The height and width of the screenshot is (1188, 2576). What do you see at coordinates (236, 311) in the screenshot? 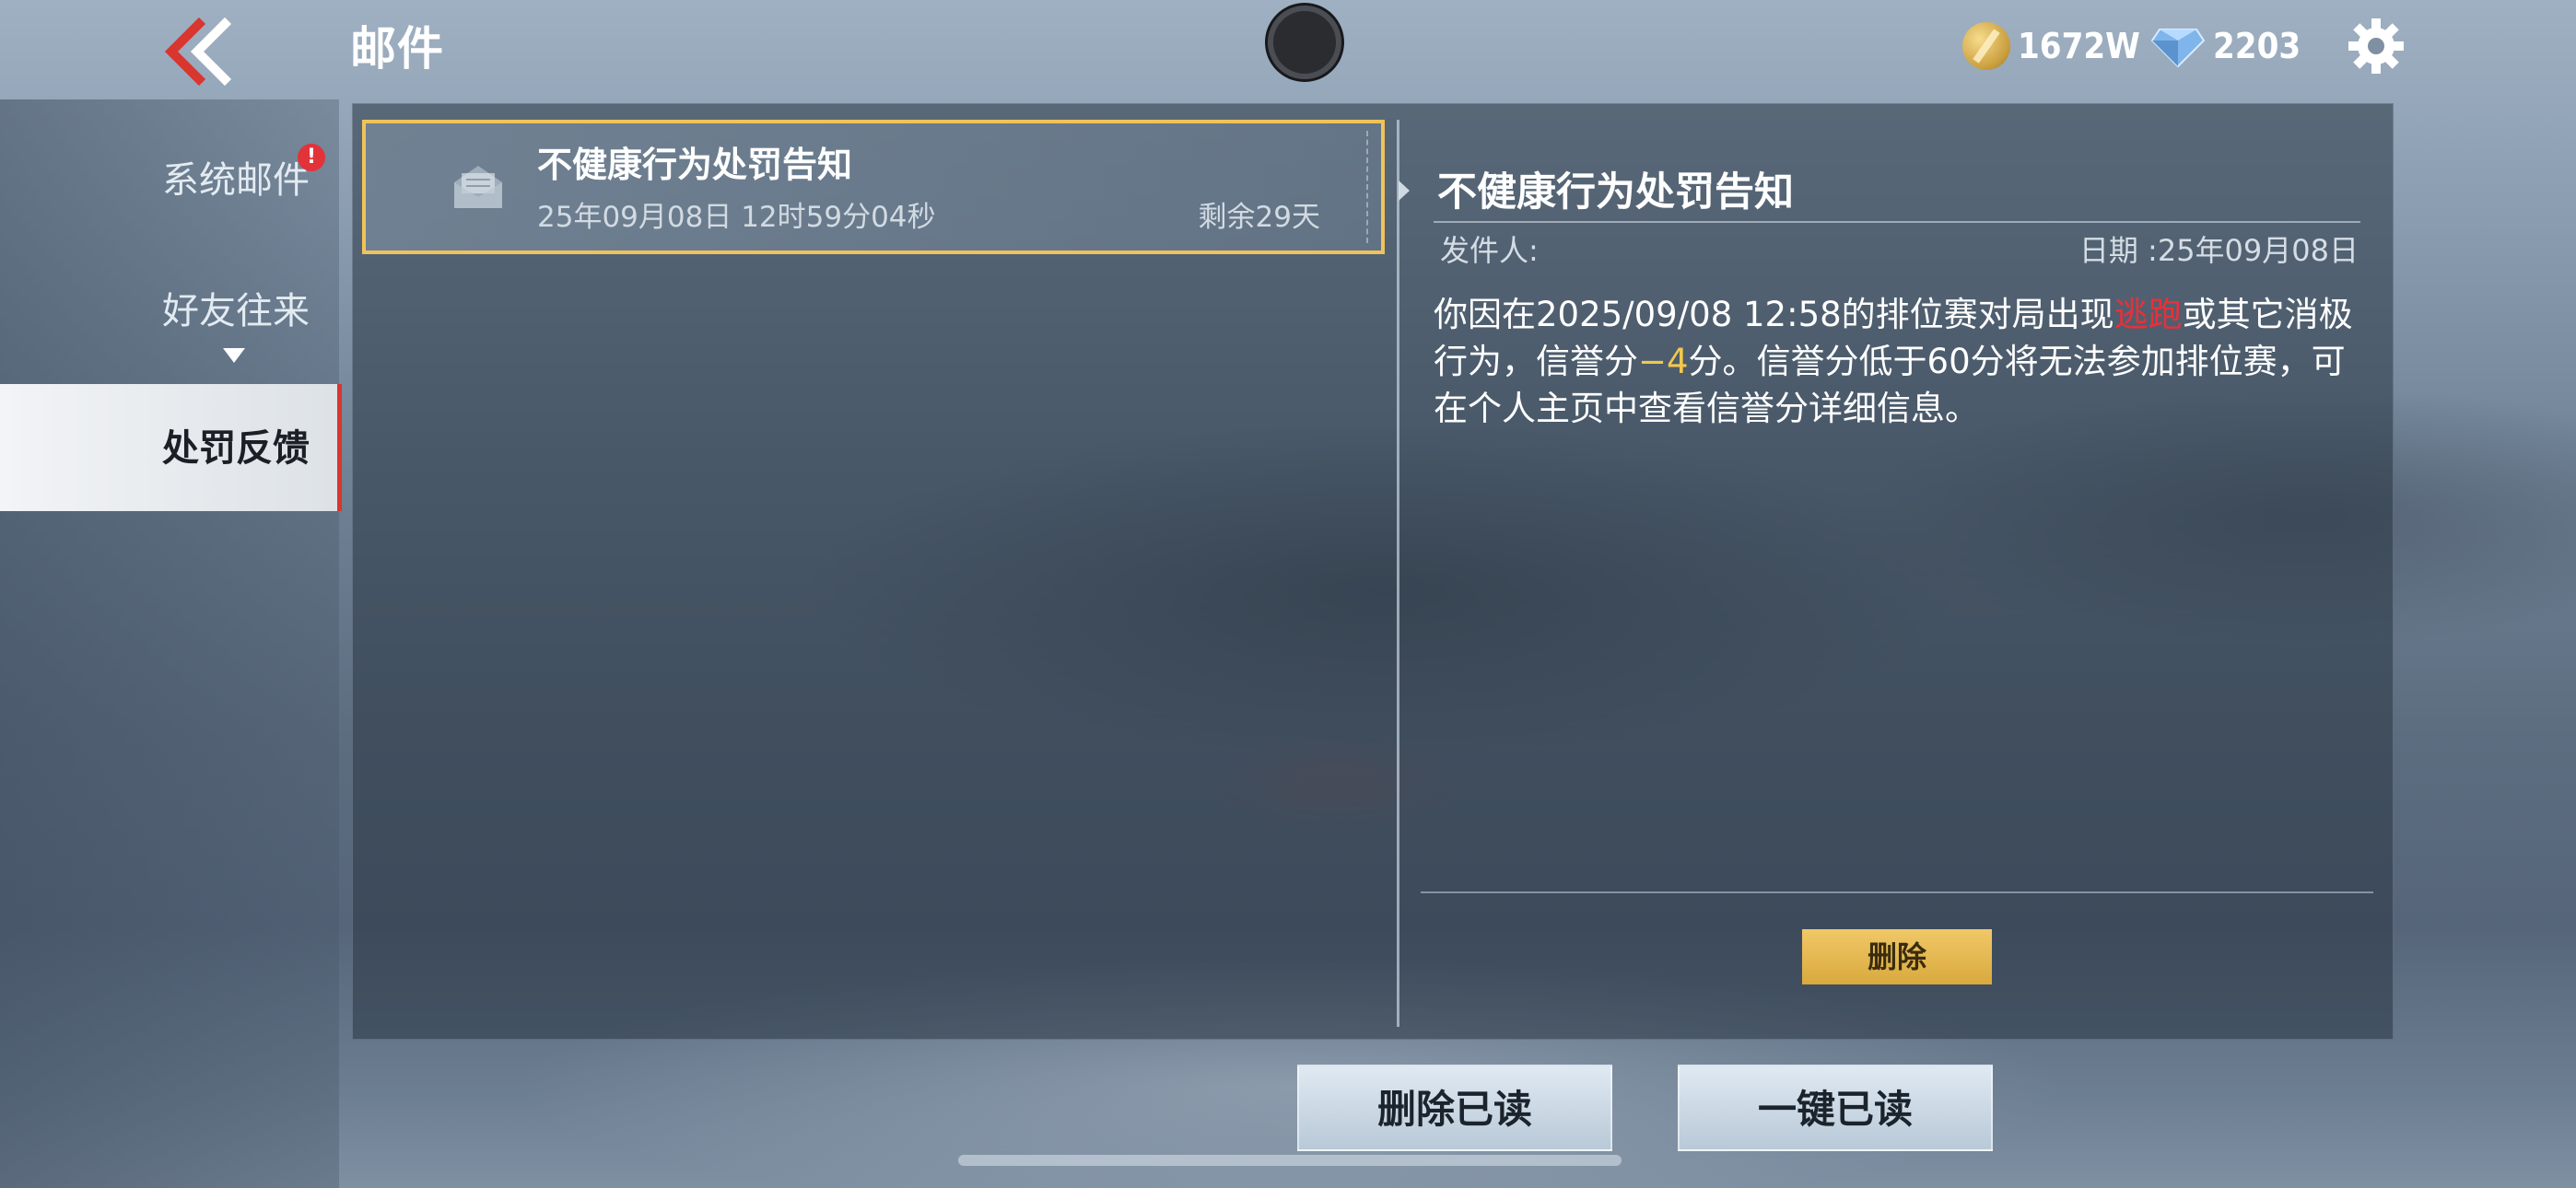
I see `sidebar-item-label: 好友往来` at bounding box center [236, 311].